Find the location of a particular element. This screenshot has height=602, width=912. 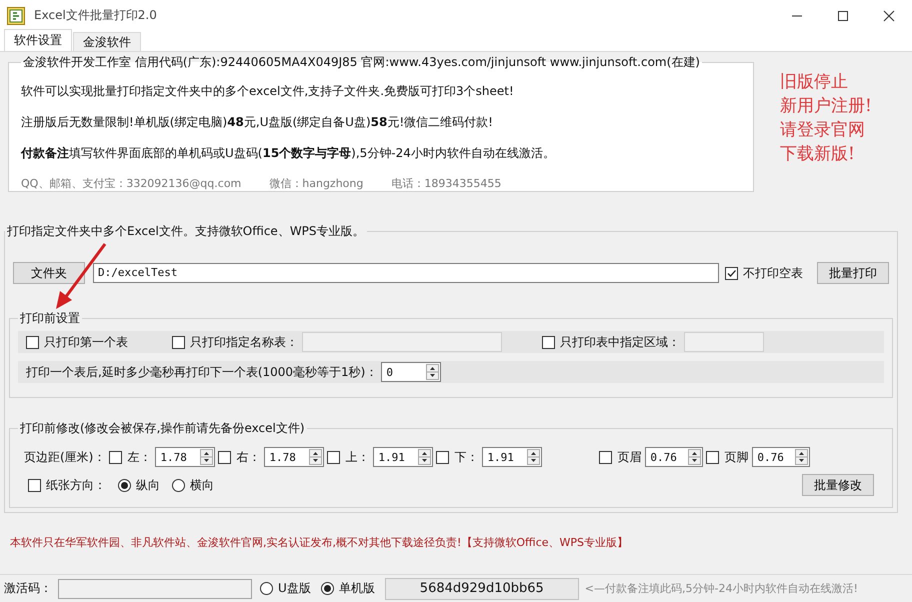

radio-label: 纵向 is located at coordinates (148, 485).